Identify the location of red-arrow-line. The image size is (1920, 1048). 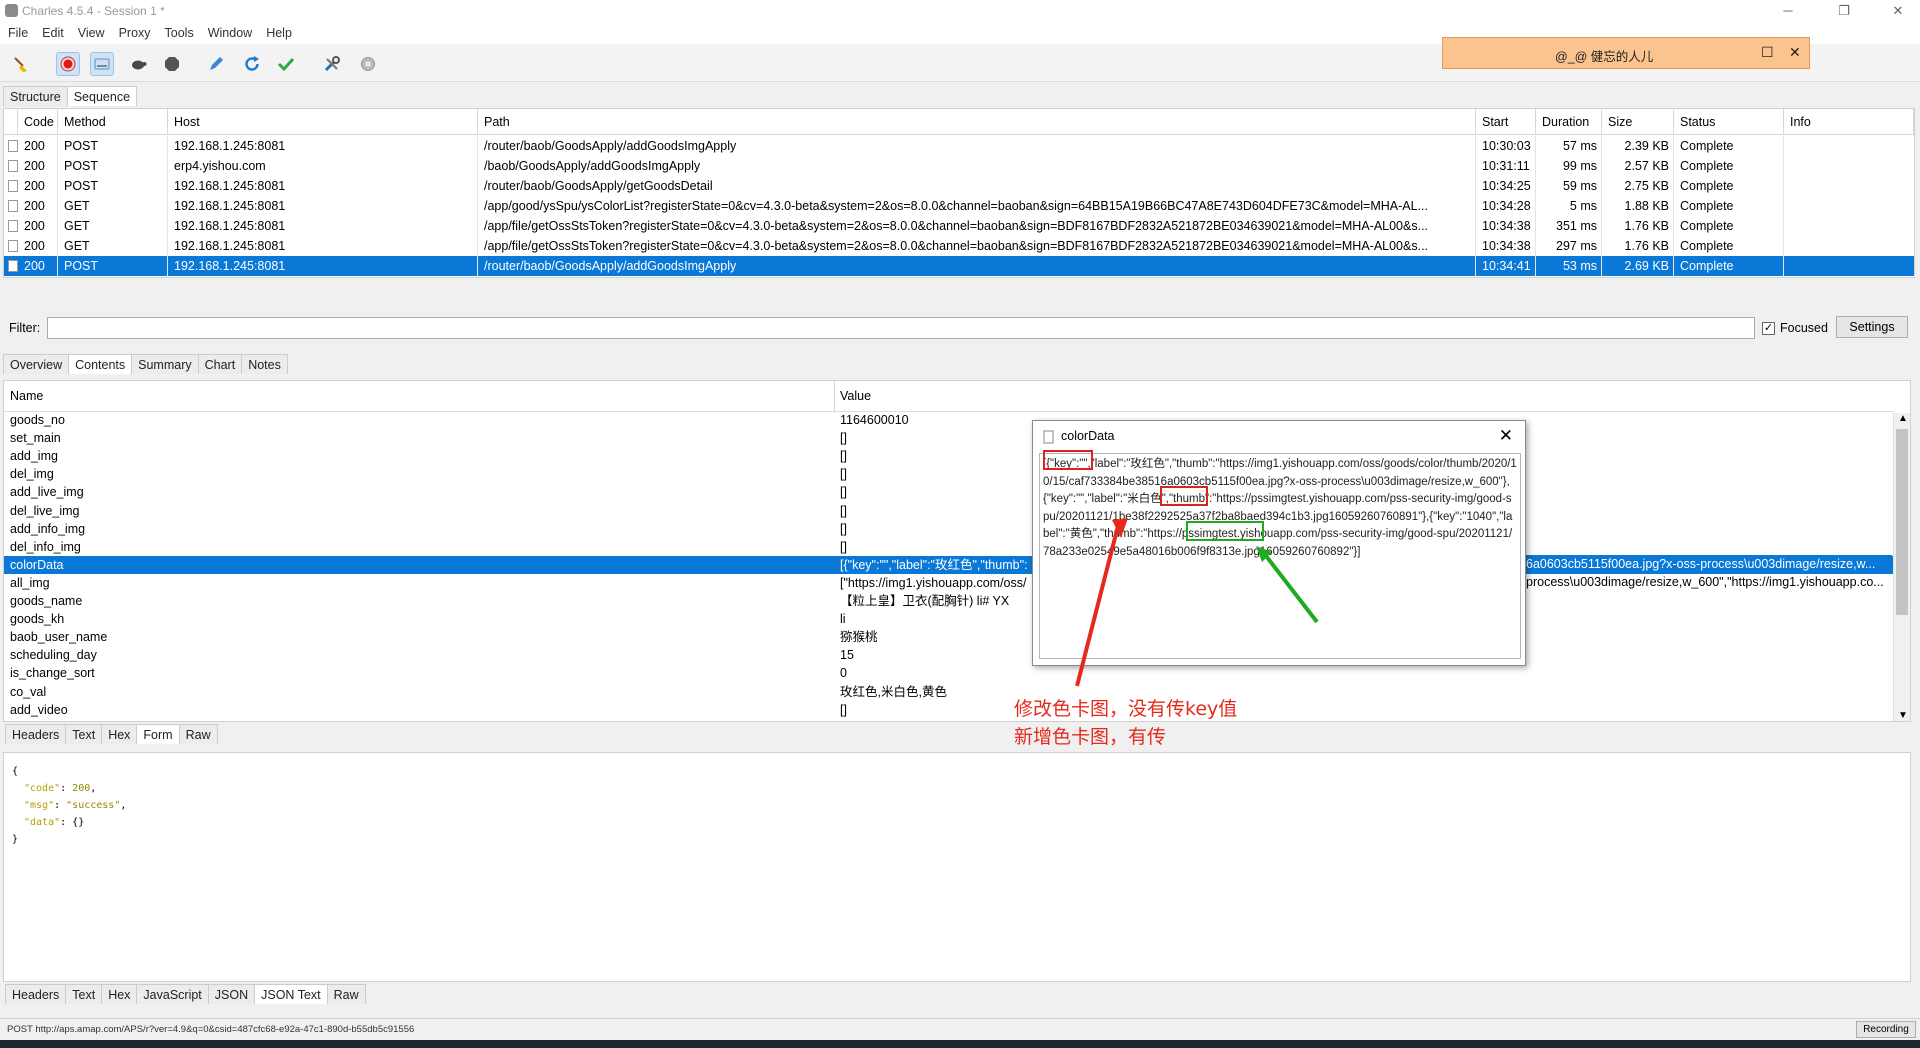
(1097, 606).